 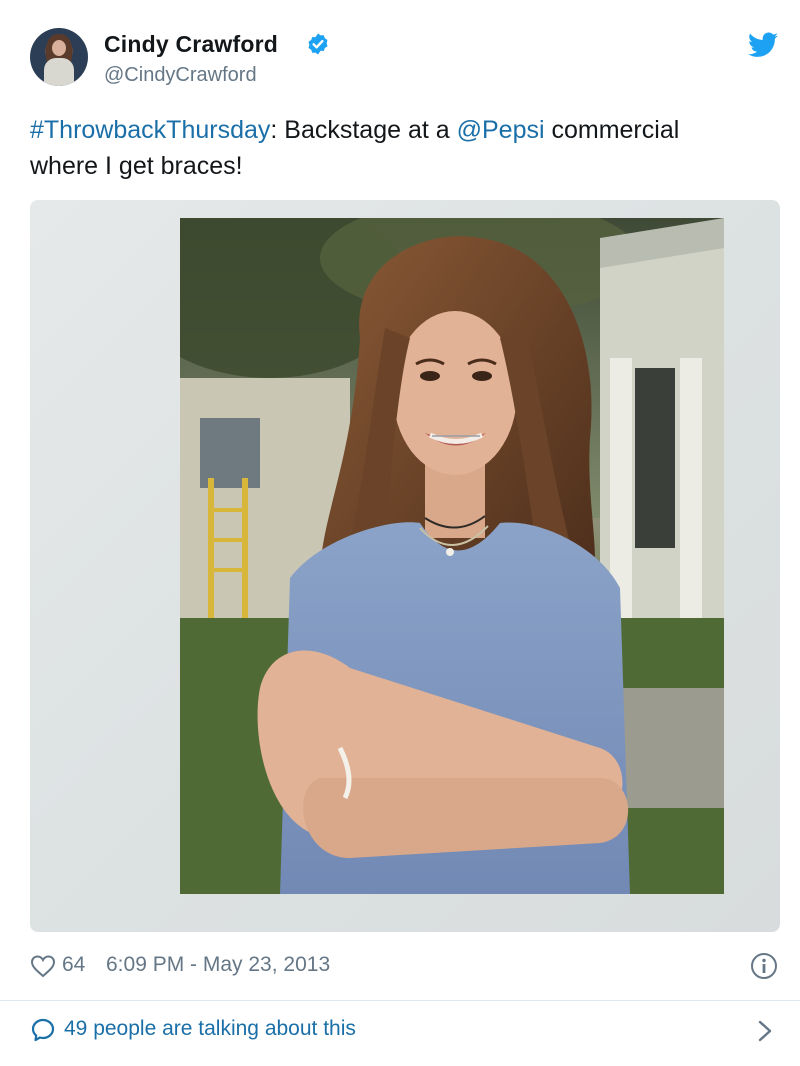 What do you see at coordinates (43, 966) in the screenshot?
I see `heart-icon` at bounding box center [43, 966].